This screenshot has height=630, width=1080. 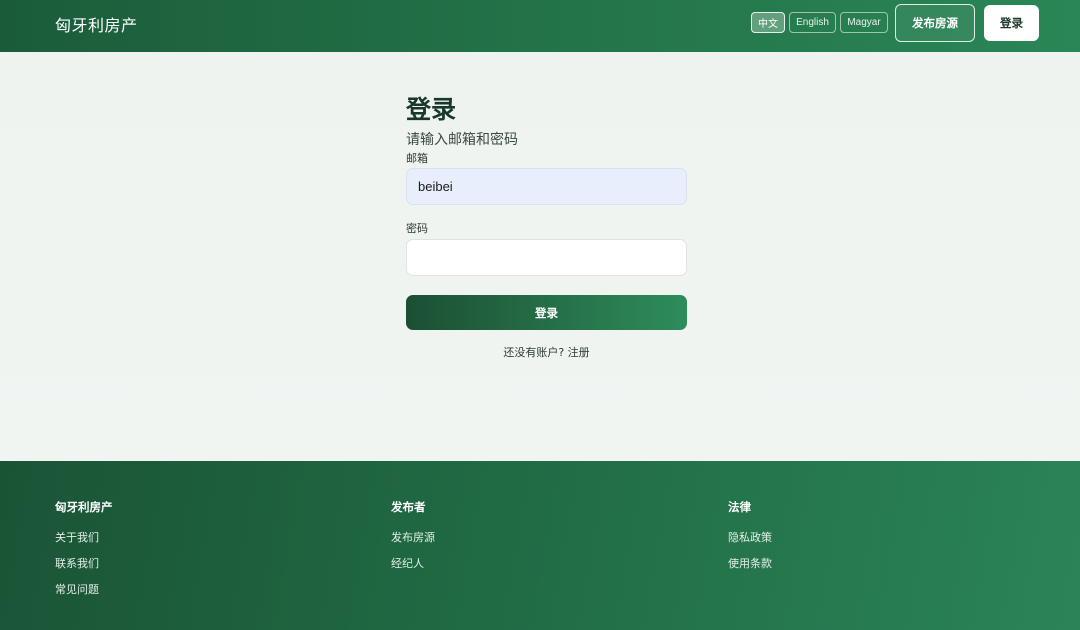 I want to click on email-label: 邮箱, so click(x=417, y=158).